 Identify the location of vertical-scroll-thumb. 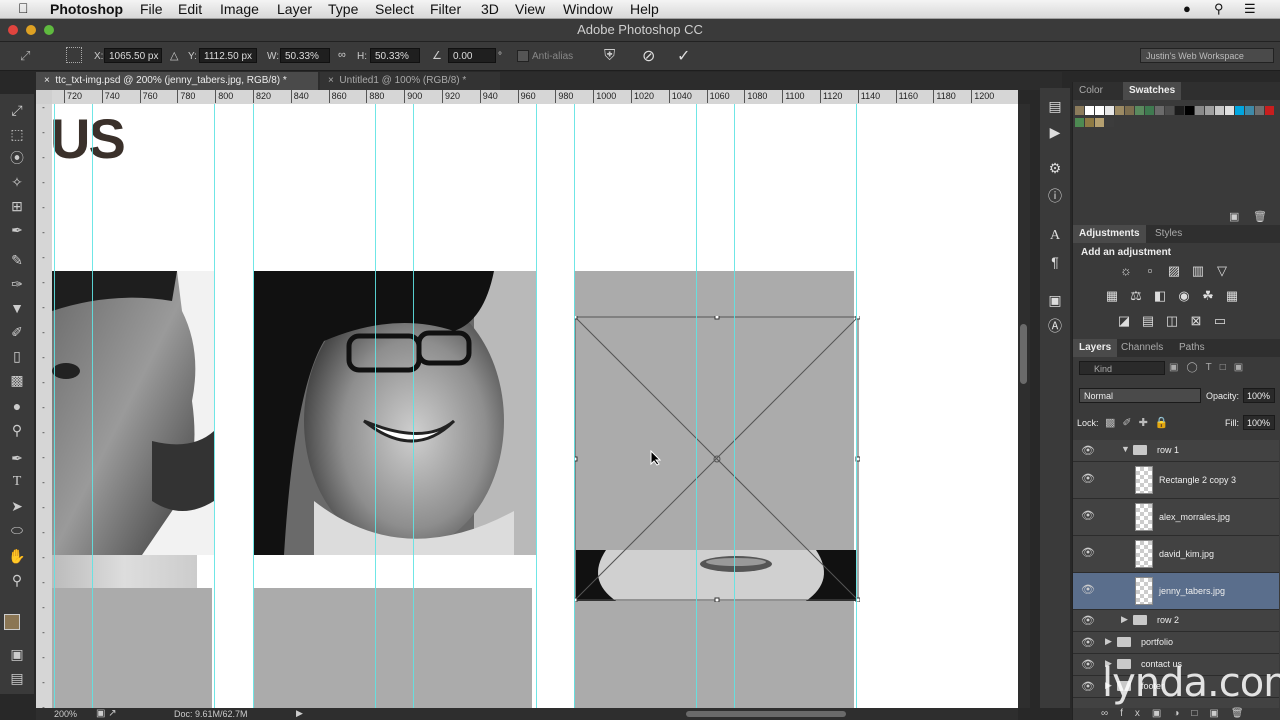
(1023, 354).